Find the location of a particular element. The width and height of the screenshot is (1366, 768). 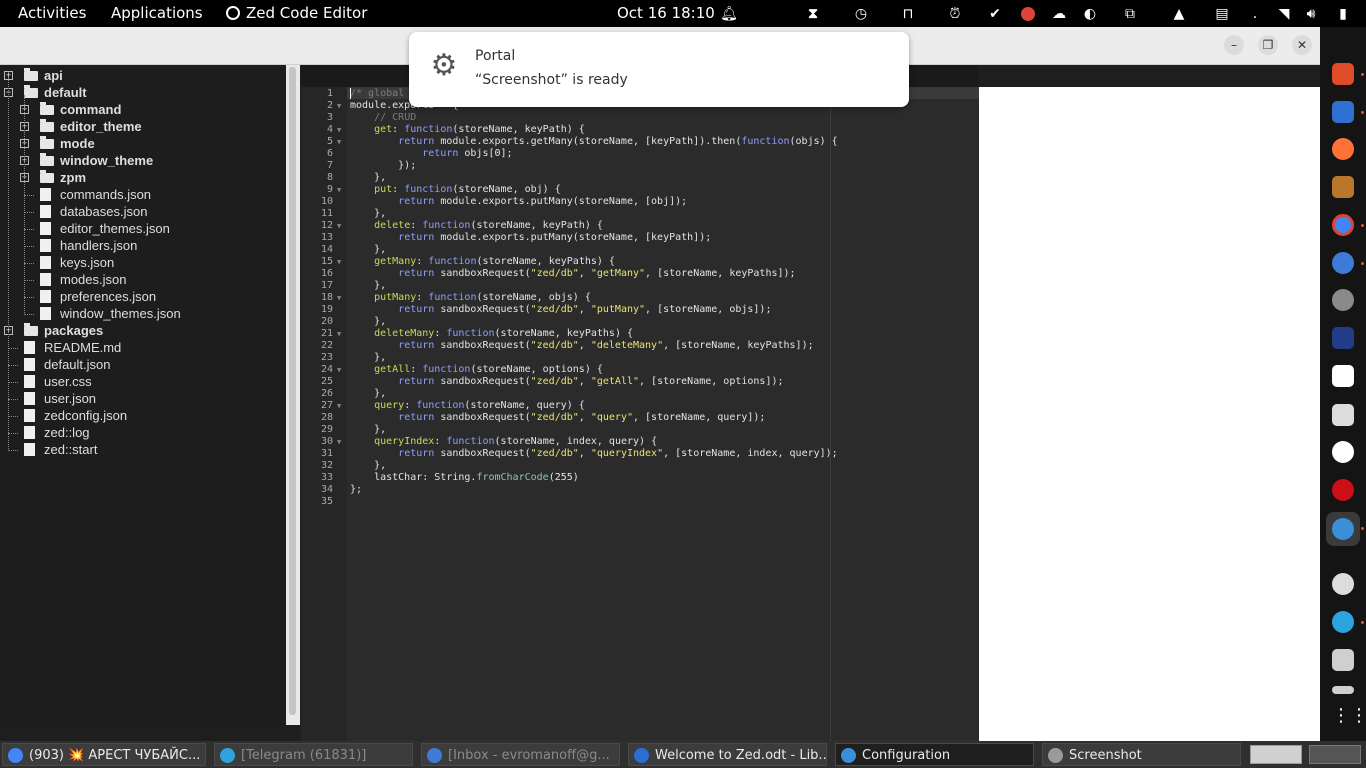

restore-icon: ❐ is located at coordinates (1268, 45).